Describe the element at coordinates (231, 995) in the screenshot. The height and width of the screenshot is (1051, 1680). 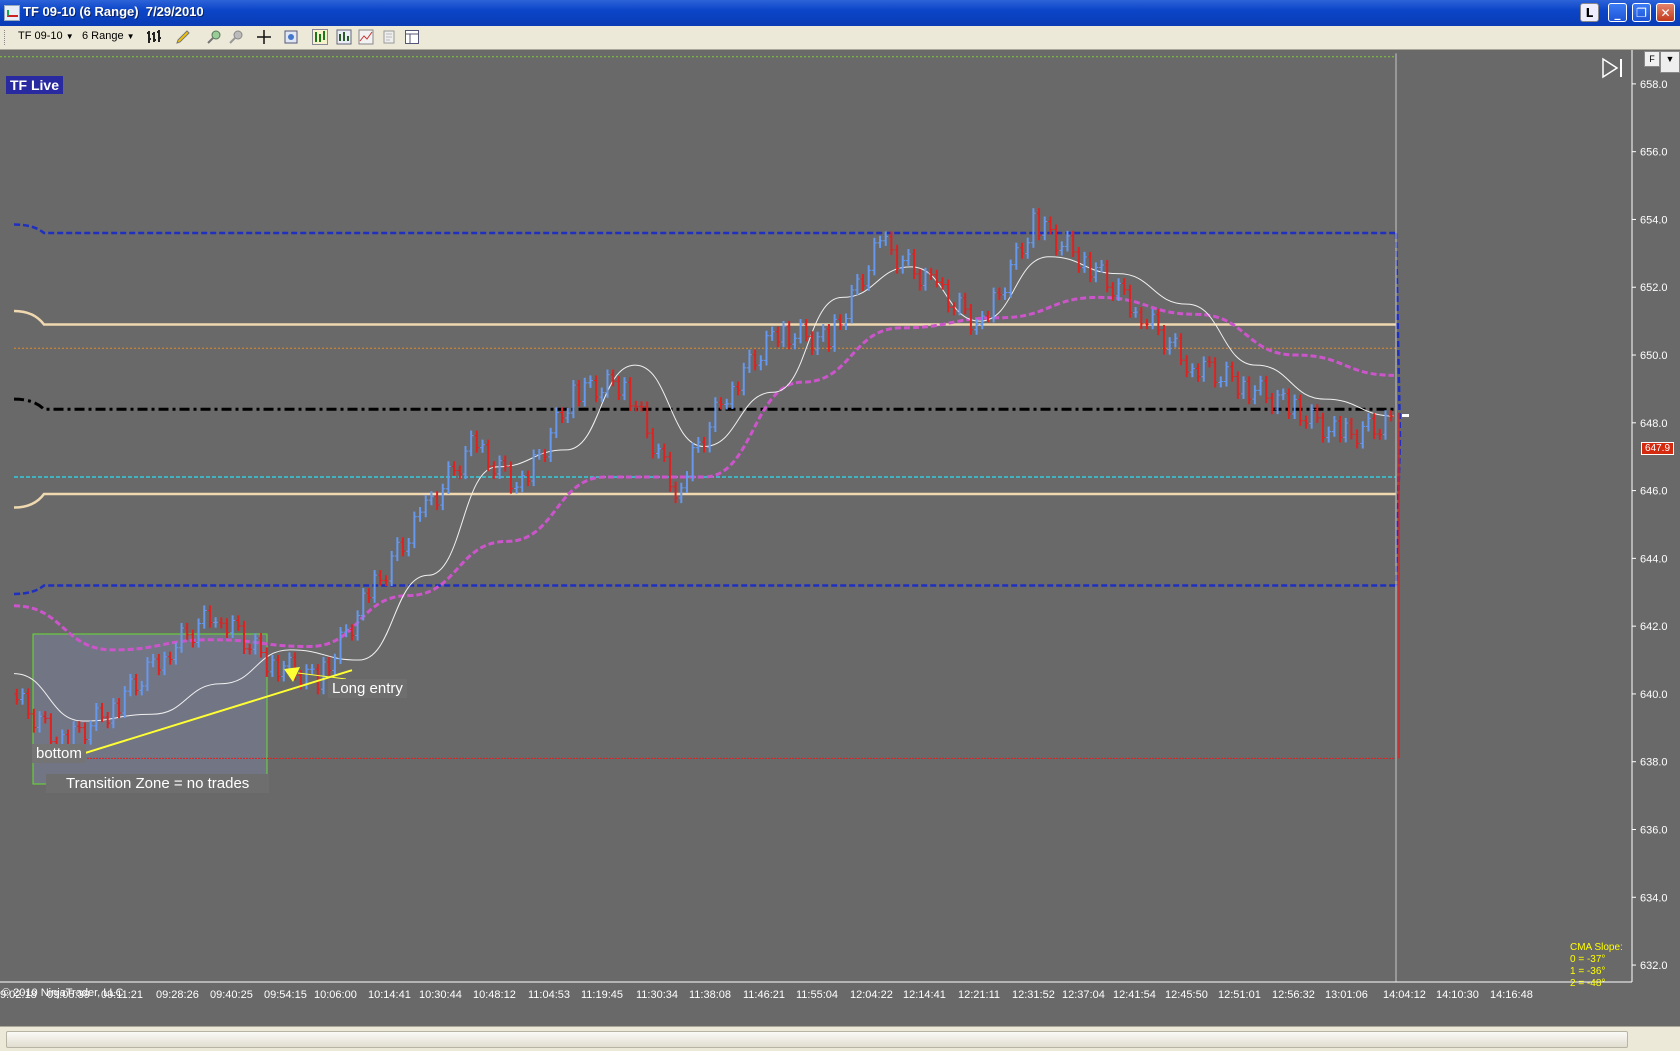
I see `x-tick-label: 09:40:25` at that location.